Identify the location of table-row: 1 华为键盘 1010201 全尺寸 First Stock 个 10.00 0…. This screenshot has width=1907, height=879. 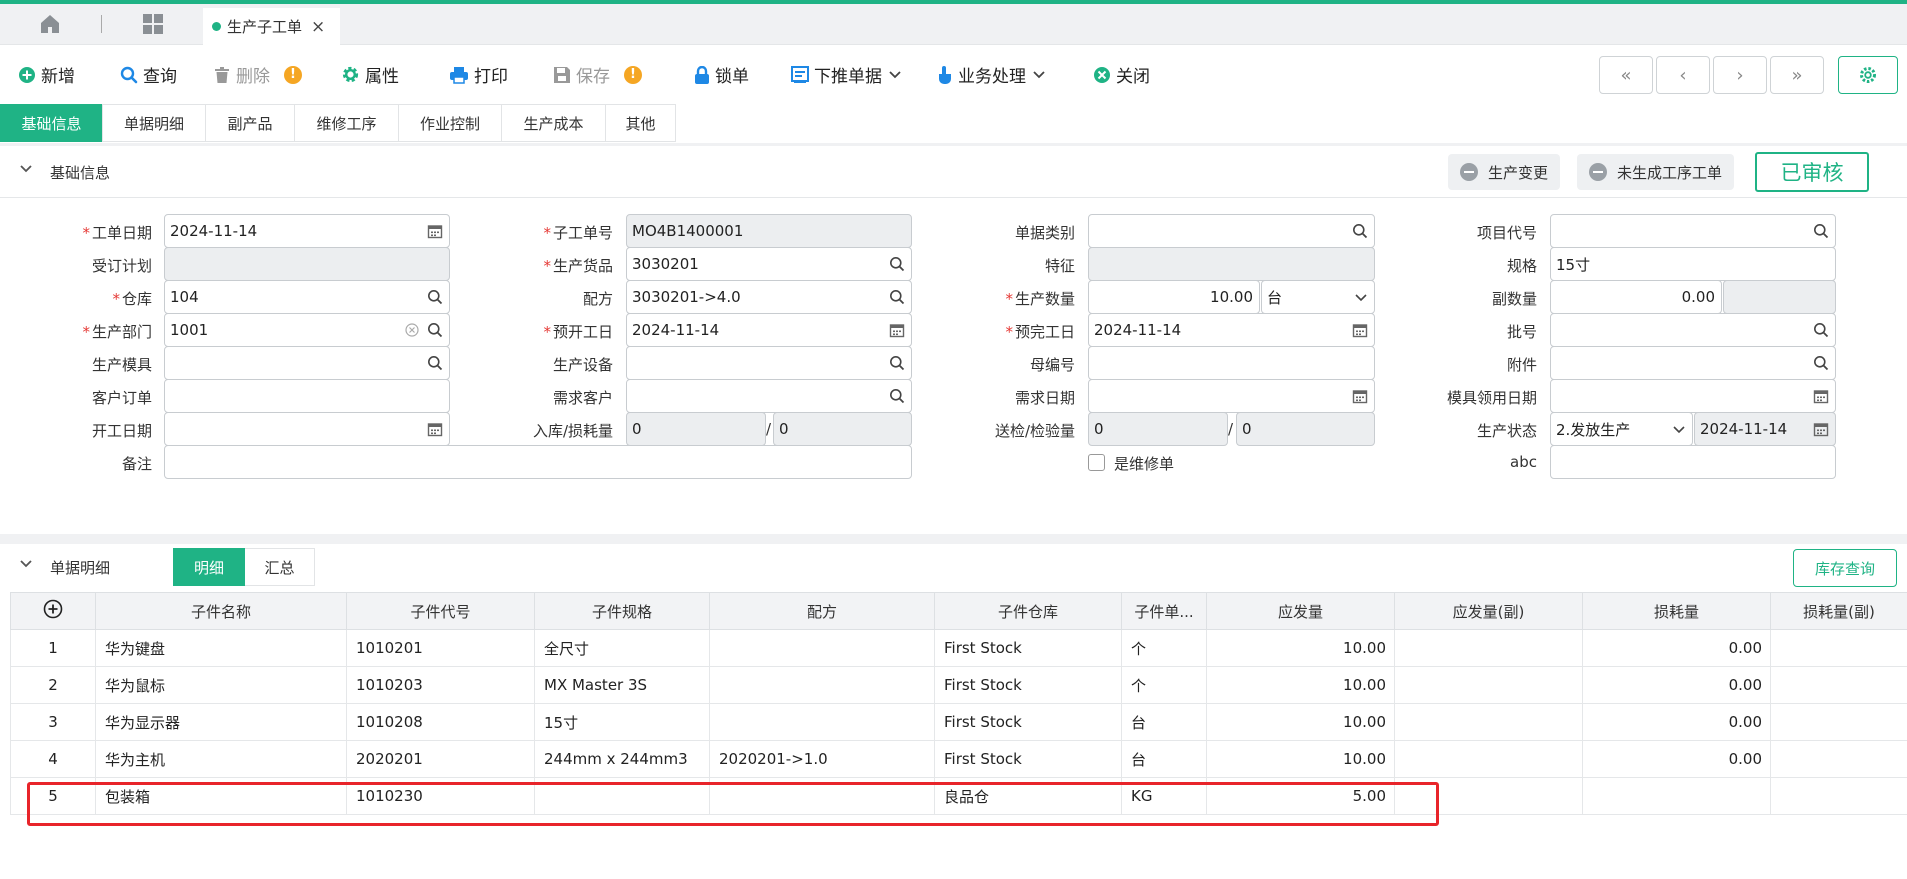
(958, 648).